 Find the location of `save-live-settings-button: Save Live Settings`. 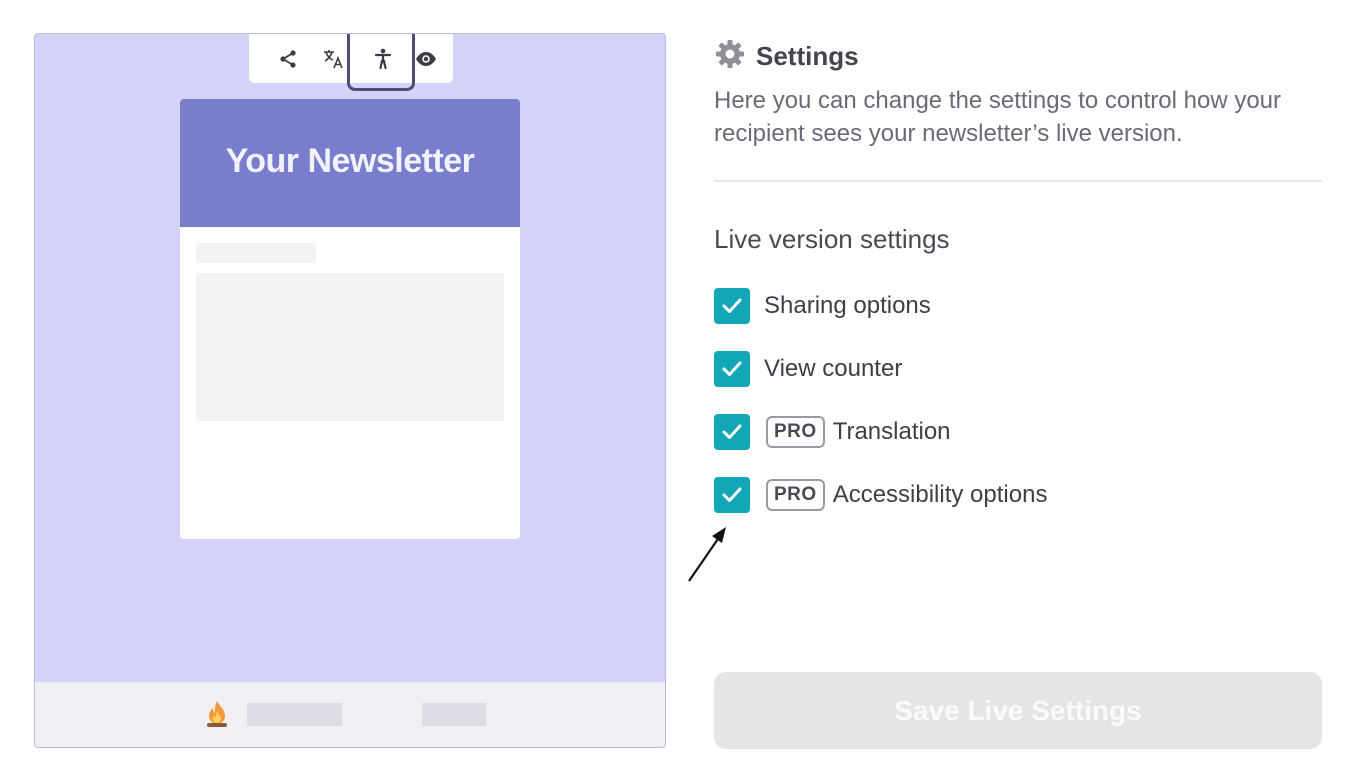

save-live-settings-button: Save Live Settings is located at coordinates (1018, 710).